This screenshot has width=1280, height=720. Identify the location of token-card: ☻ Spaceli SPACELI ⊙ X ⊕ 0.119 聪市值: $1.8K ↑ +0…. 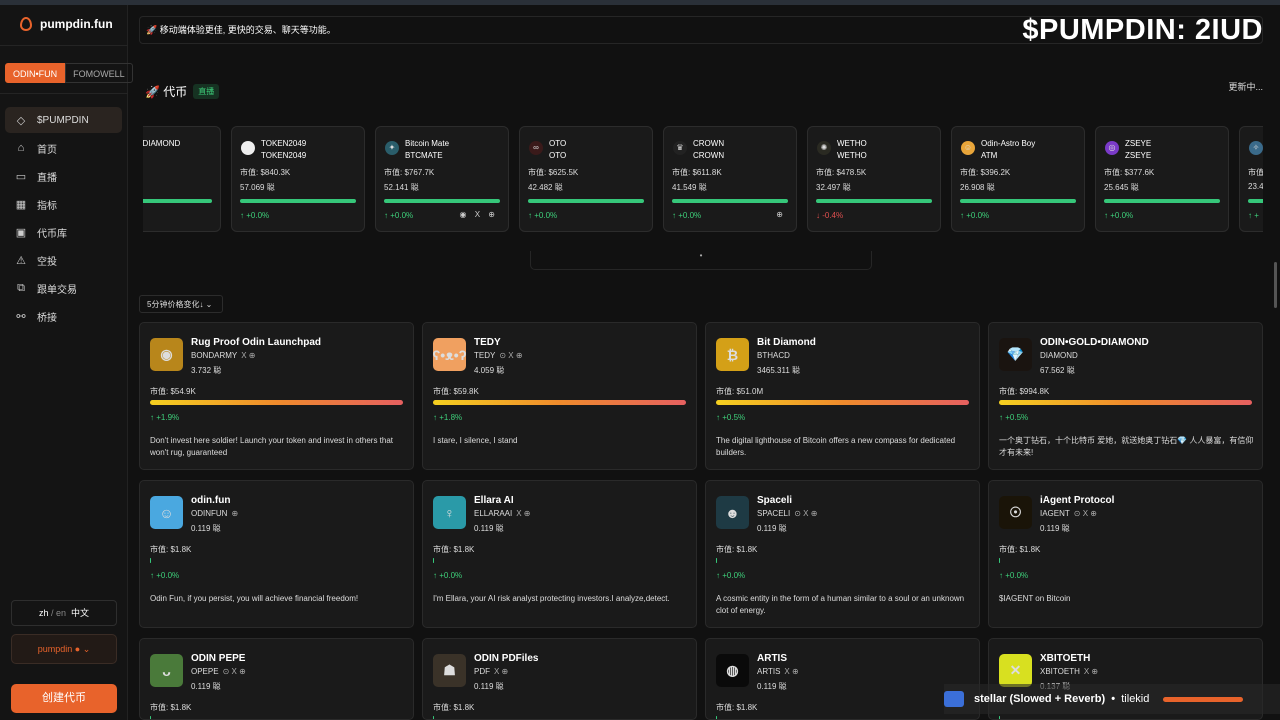
(842, 554).